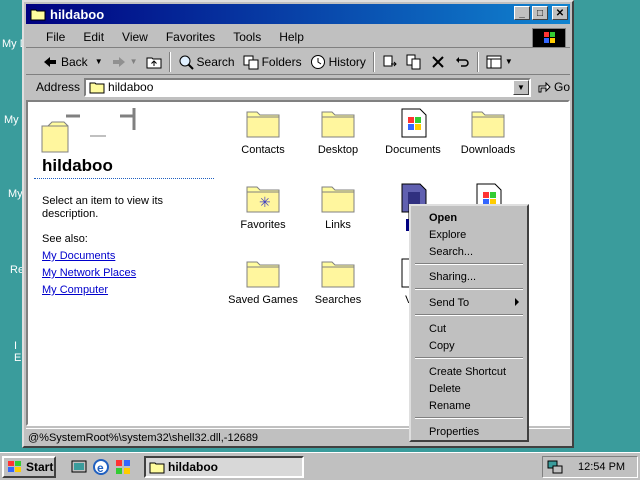  Describe the element at coordinates (65, 239) in the screenshot. I see `see-also-label: See also:` at that location.